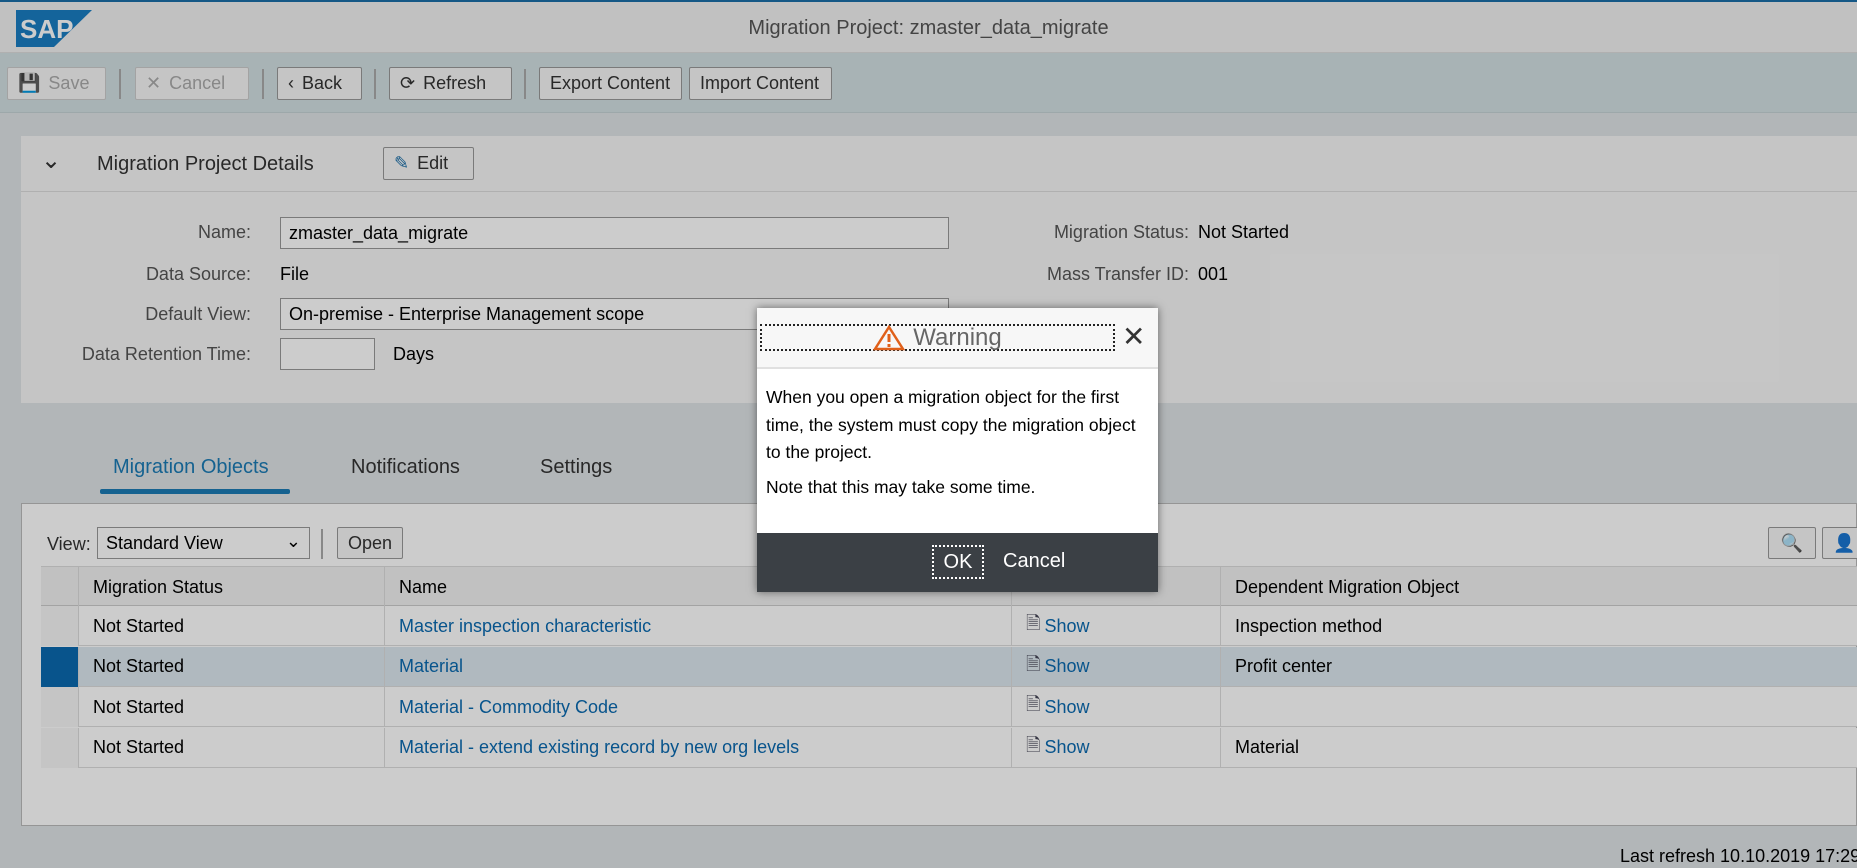 The image size is (1857, 868). I want to click on dialog-footer: OK Cancel, so click(957, 562).